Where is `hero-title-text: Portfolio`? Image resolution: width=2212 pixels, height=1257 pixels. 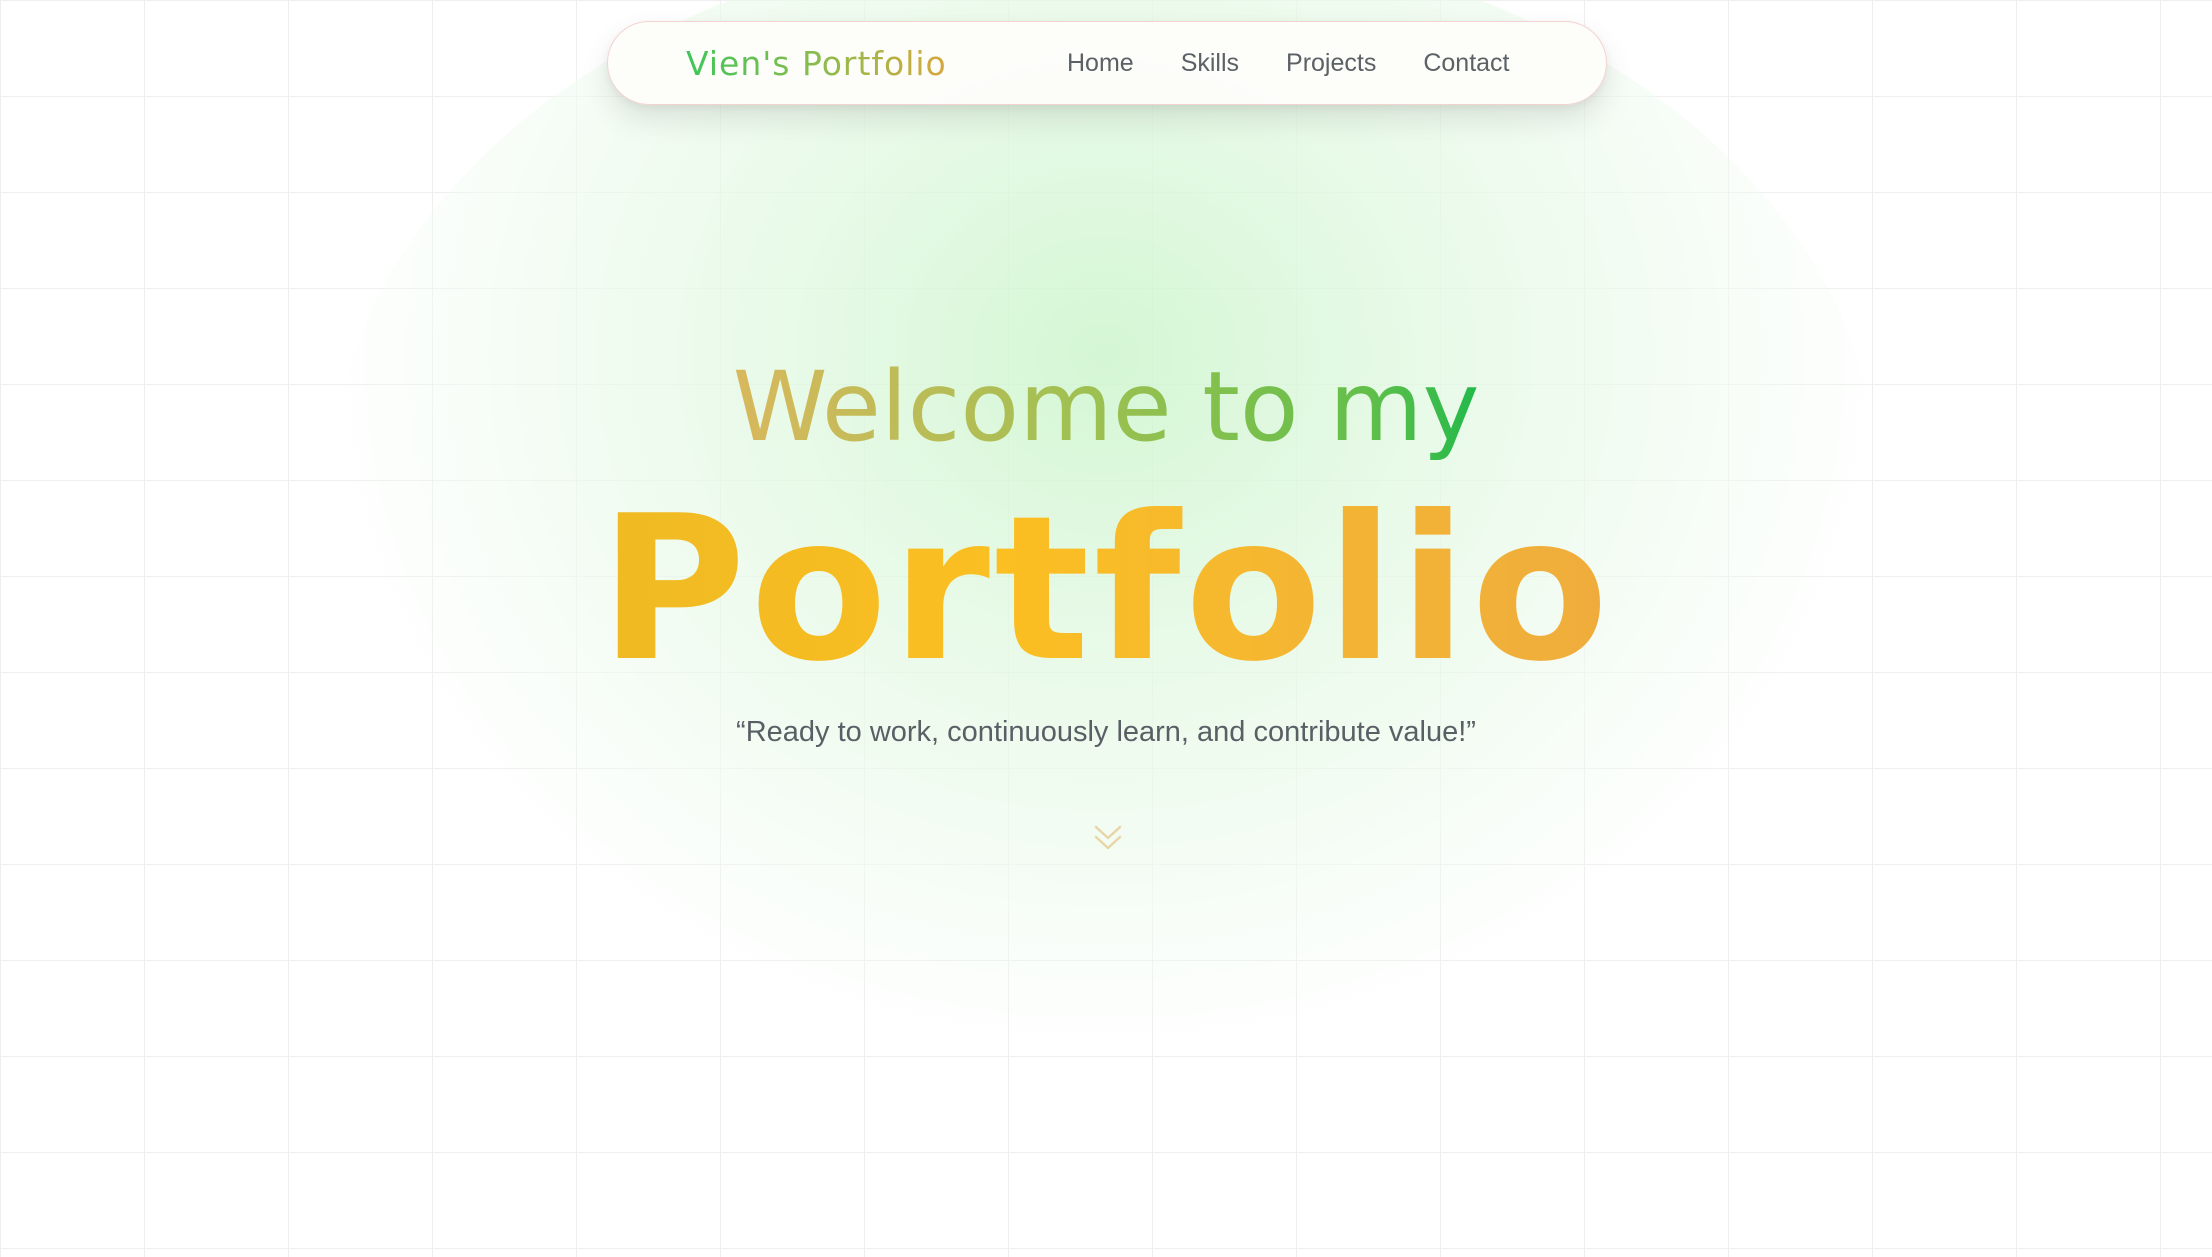
hero-title-text: Portfolio is located at coordinates (1106, 589).